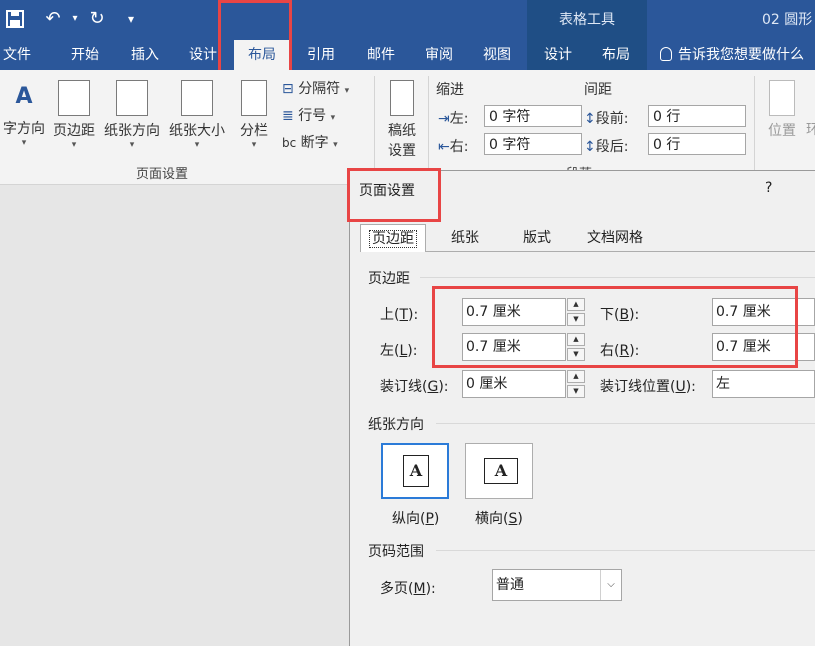 This screenshot has width=815, height=646. Describe the element at coordinates (97, 19) in the screenshot. I see `redo-icon: ↻` at that location.